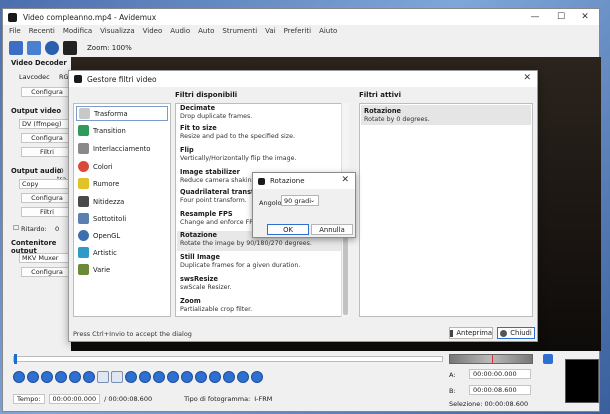 The height and width of the screenshot is (414, 610). I want to click on category-trasforma: Trasforma, so click(122, 113).